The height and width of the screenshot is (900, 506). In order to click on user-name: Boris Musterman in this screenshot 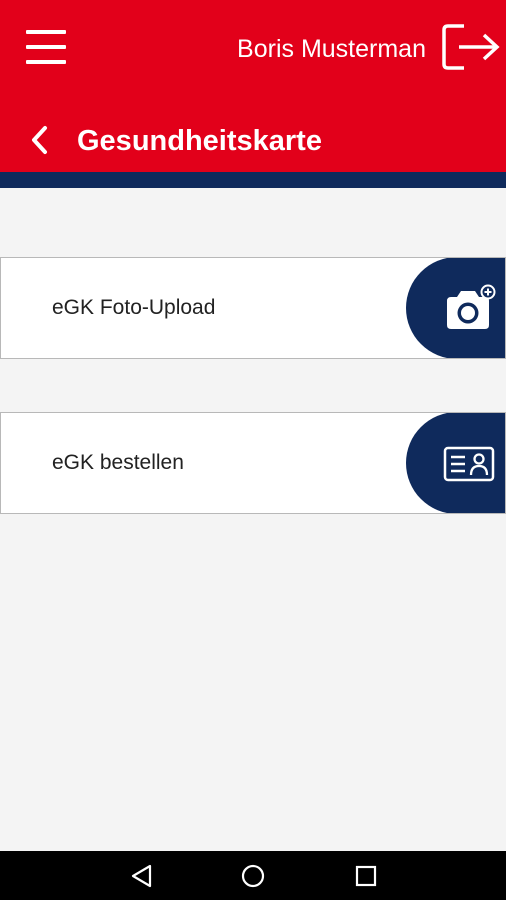, I will do `click(331, 49)`.